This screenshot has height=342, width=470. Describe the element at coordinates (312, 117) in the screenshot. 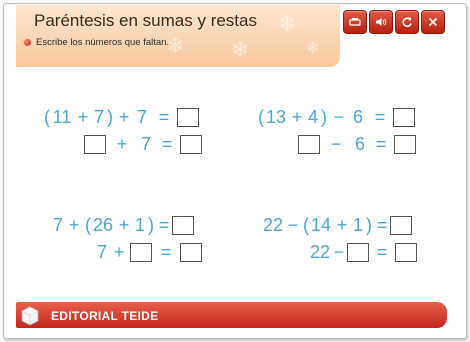

I see `operand: 4` at that location.